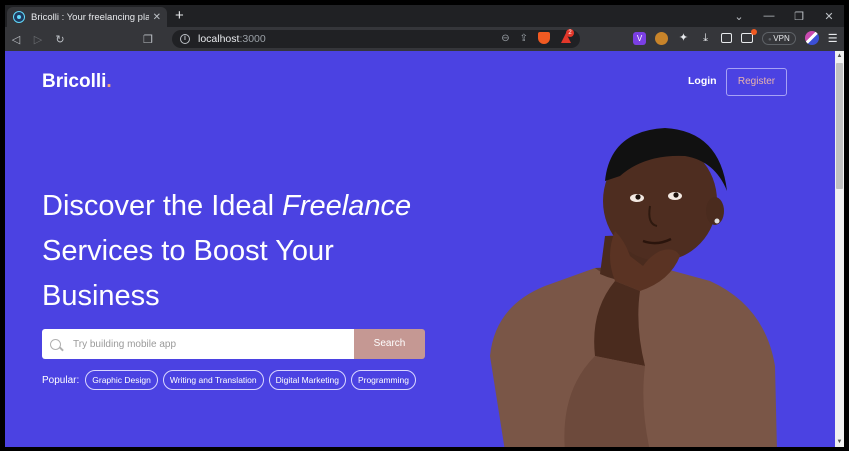 The height and width of the screenshot is (451, 849). I want to click on tag-writing-translation: Writing and Translation, so click(213, 380).